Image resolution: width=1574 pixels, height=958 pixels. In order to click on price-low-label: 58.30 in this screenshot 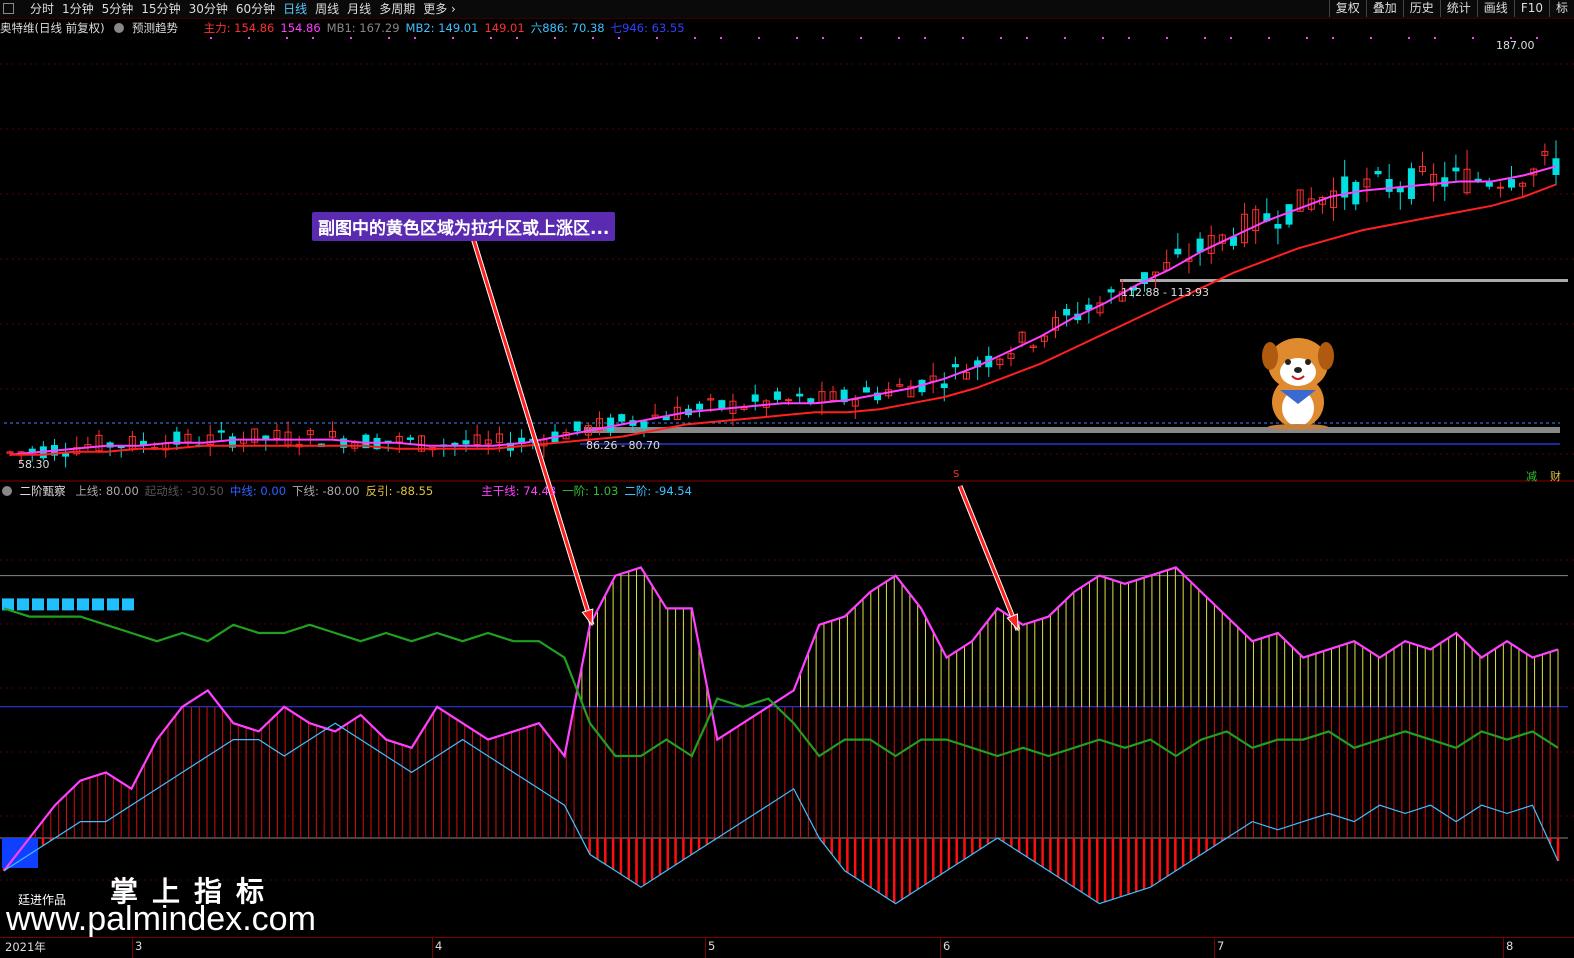, I will do `click(34, 464)`.